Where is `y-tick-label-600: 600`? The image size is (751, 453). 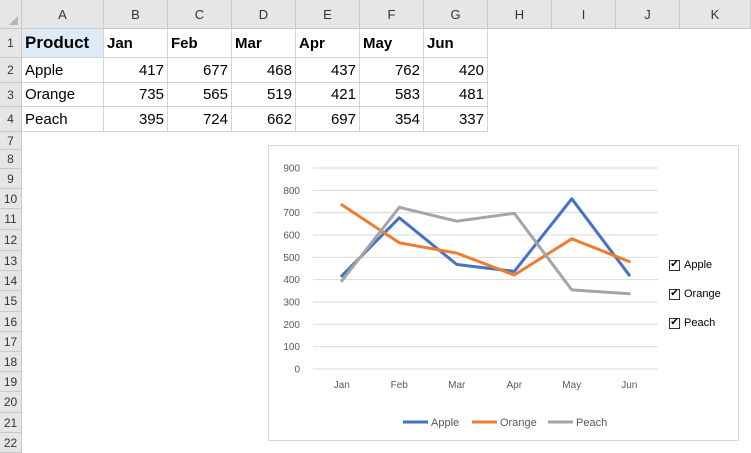
y-tick-label-600: 600 is located at coordinates (291, 236).